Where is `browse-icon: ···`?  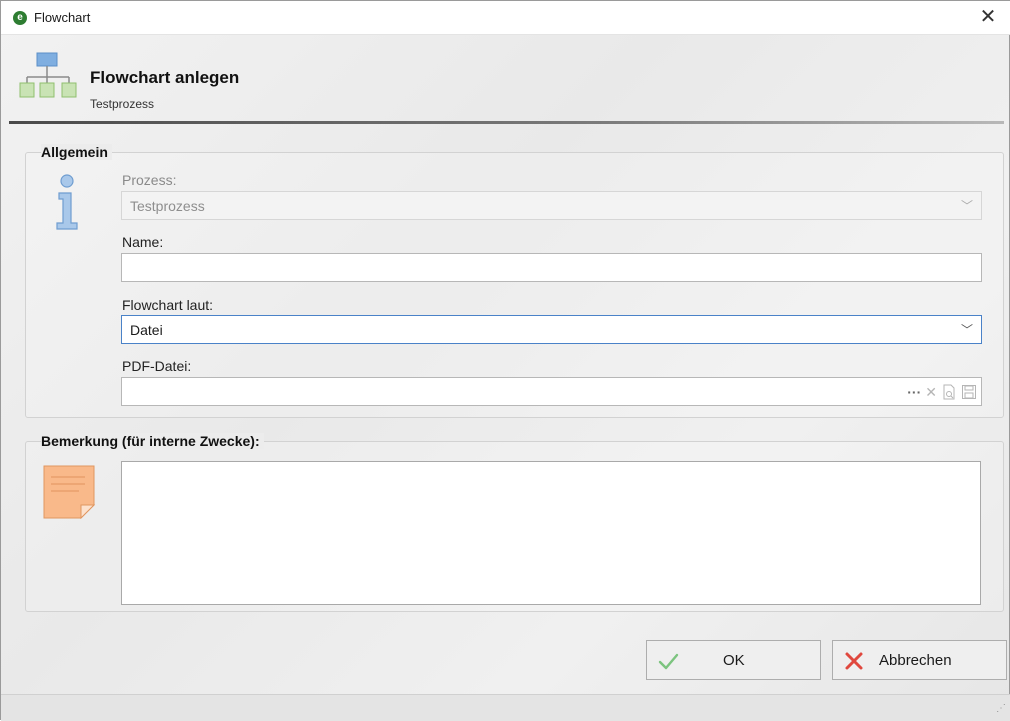 browse-icon: ··· is located at coordinates (914, 392).